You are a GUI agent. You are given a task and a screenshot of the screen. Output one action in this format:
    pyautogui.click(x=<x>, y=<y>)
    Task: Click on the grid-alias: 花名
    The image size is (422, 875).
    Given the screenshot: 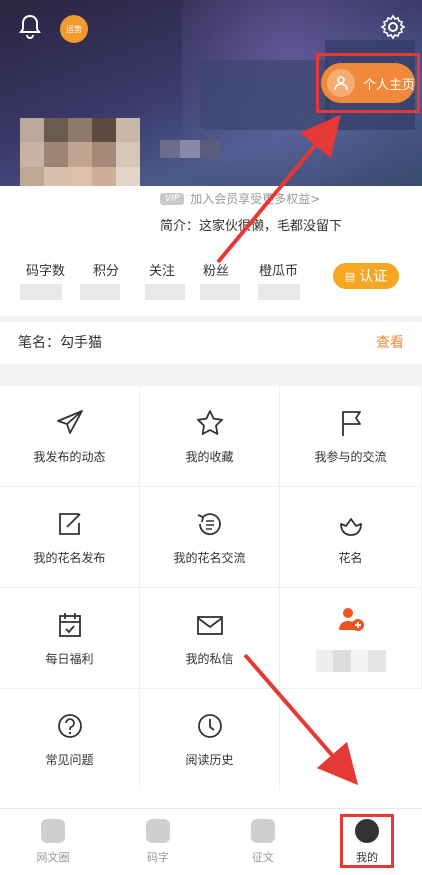 What is the action you would take?
    pyautogui.click(x=351, y=537)
    